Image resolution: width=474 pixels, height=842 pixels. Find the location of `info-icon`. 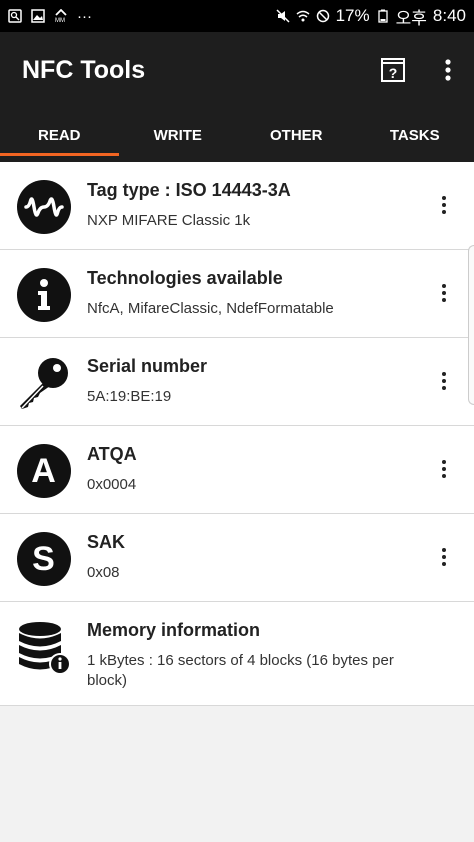

info-icon is located at coordinates (43, 295).